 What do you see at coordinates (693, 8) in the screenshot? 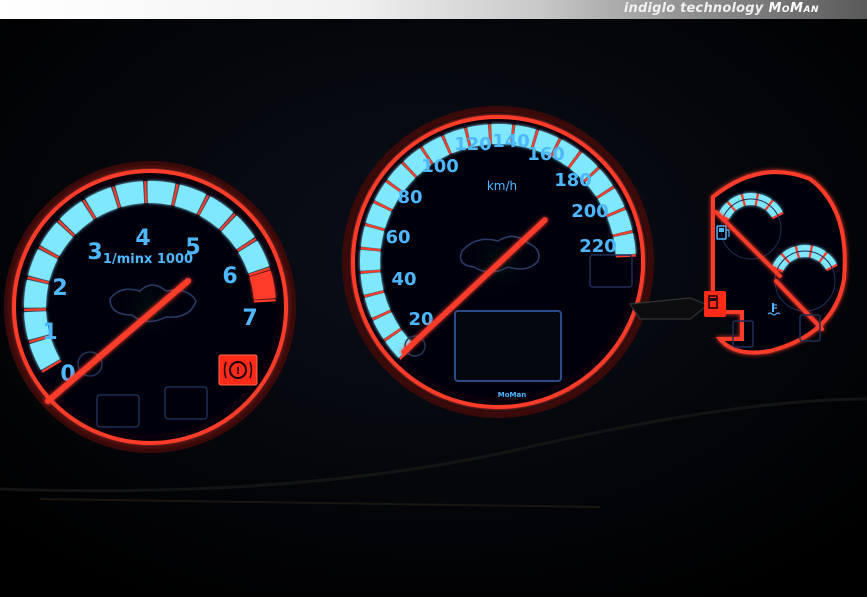
I see `brand-tagline: indiglo technology` at bounding box center [693, 8].